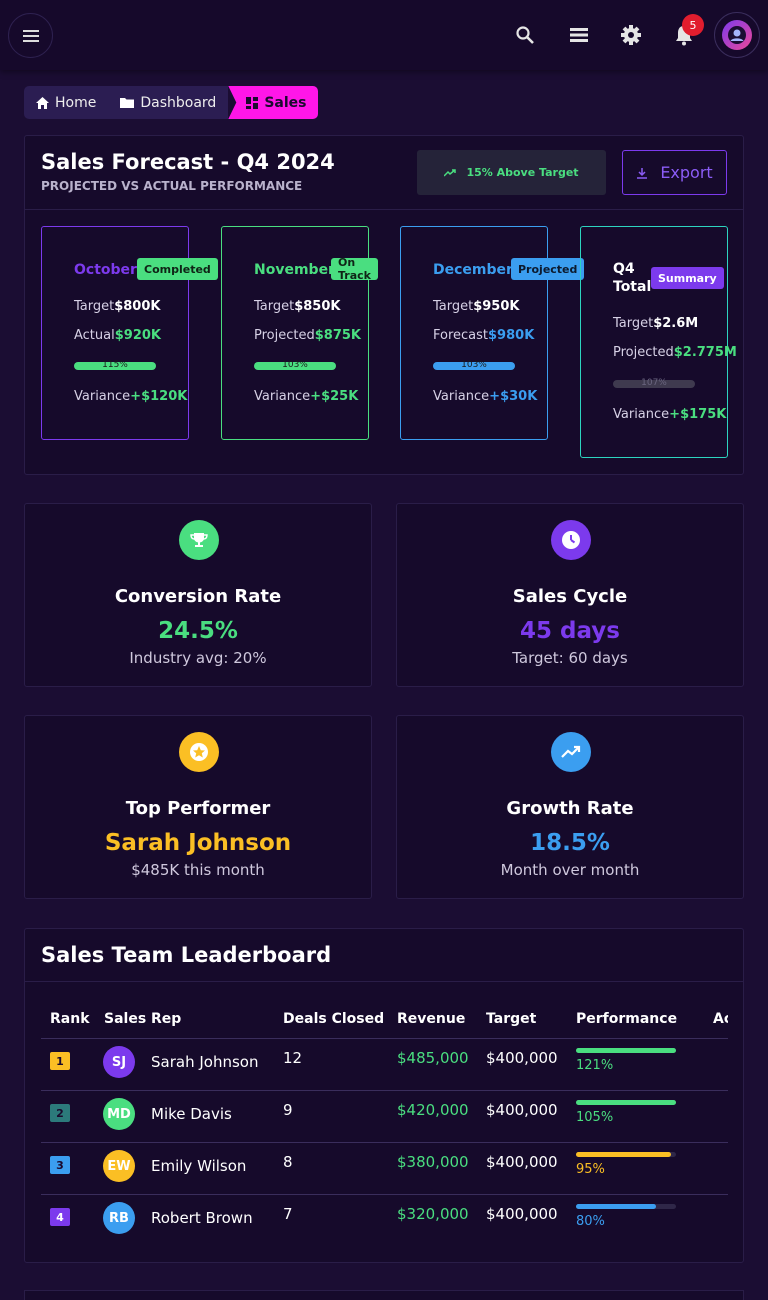 Image resolution: width=768 pixels, height=1300 pixels. What do you see at coordinates (525, 35) in the screenshot?
I see `search-button` at bounding box center [525, 35].